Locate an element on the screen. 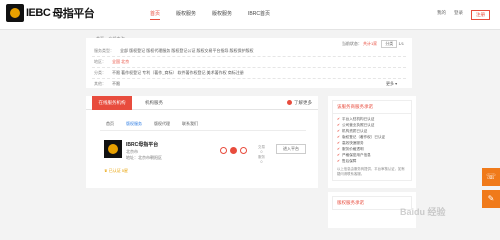  logo-text: IEBC is located at coordinates (38, 13).